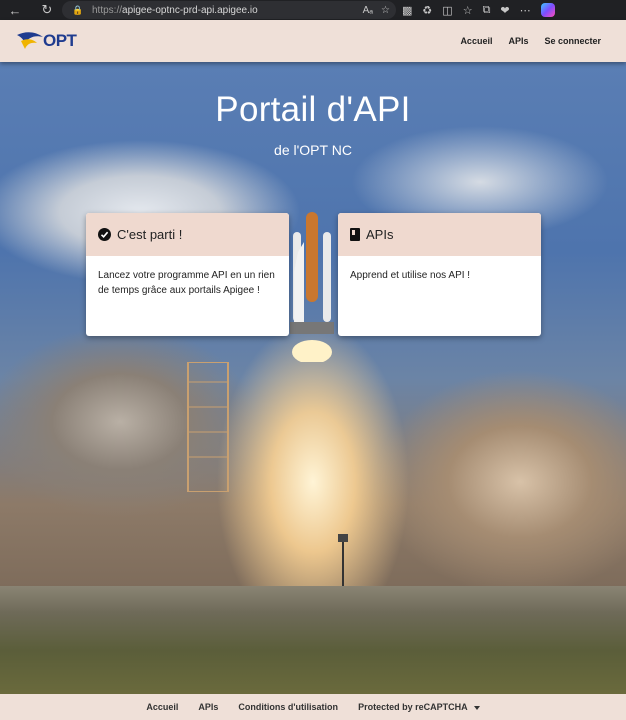  What do you see at coordinates (547, 10) in the screenshot?
I see `copilot-icon` at bounding box center [547, 10].